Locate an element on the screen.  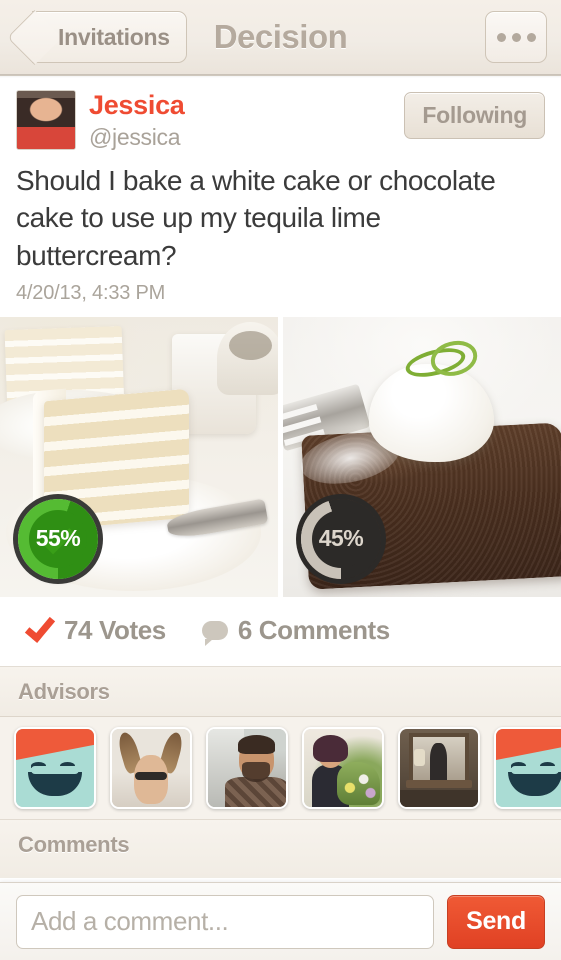
user-meta: Jessica @jessica is located at coordinates (137, 121).